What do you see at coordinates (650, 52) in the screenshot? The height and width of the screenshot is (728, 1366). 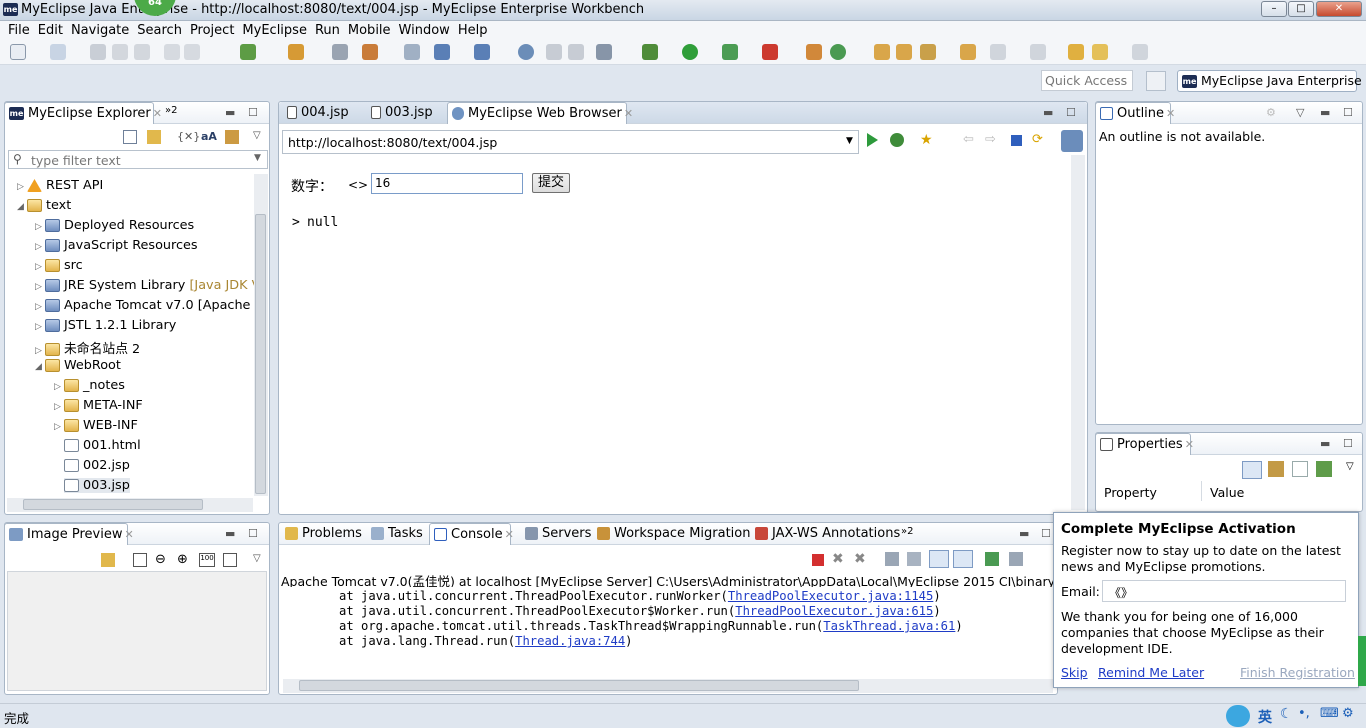 I see `bug-icon` at bounding box center [650, 52].